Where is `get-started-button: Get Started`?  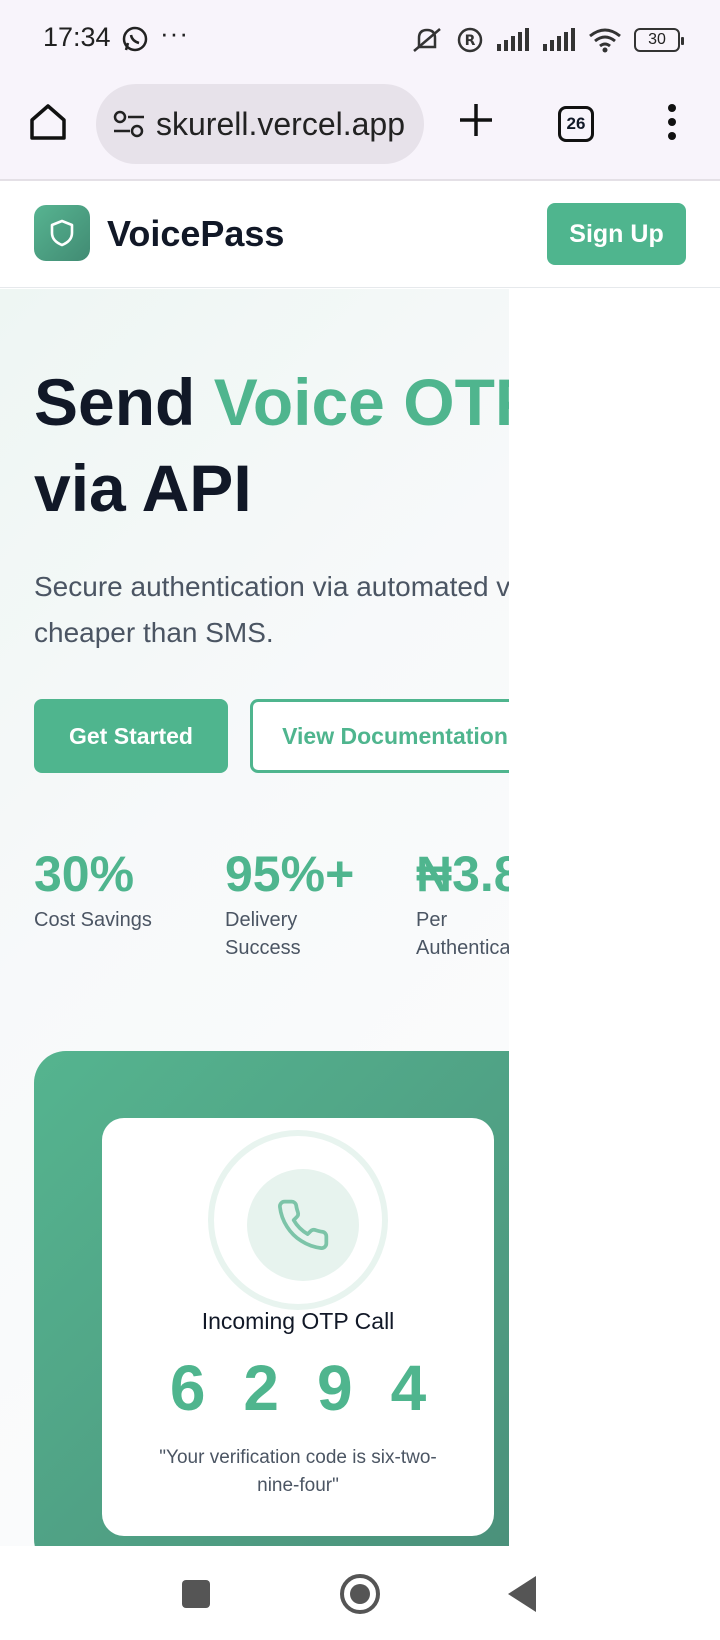
get-started-button: Get Started is located at coordinates (131, 736).